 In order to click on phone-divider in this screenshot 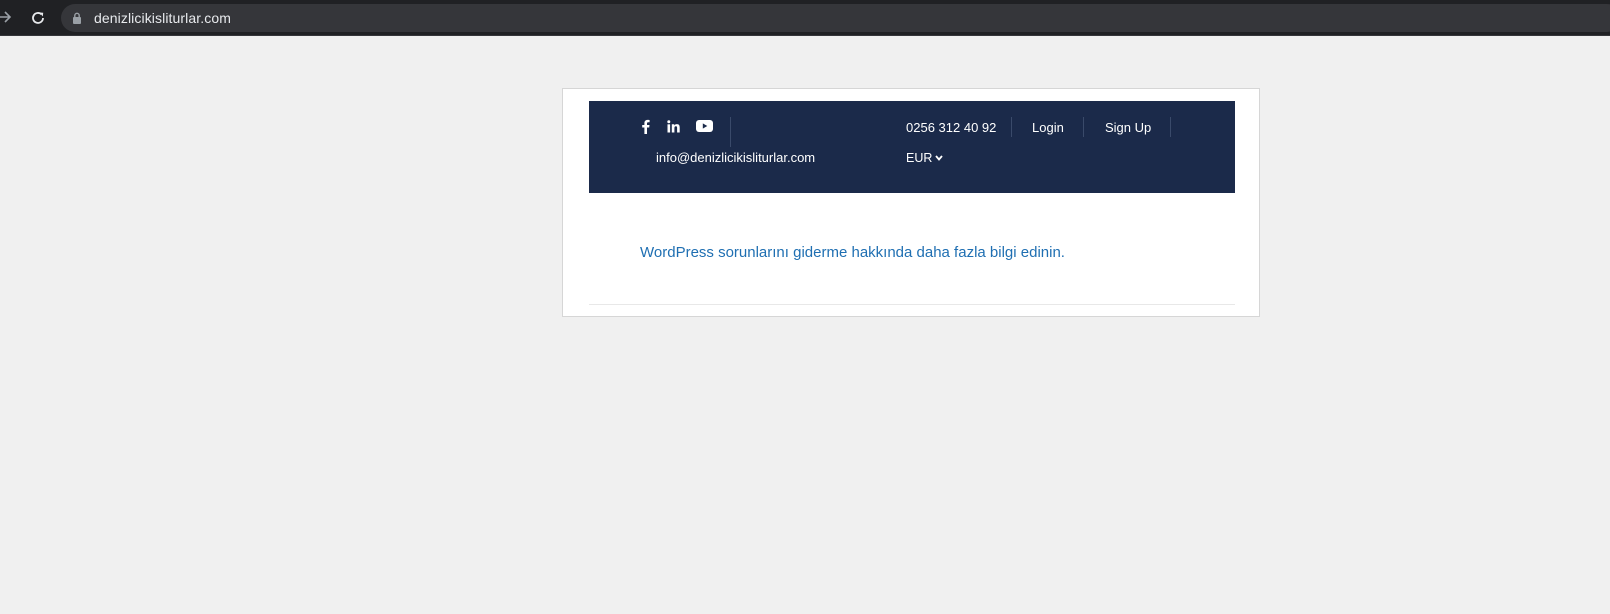, I will do `click(1011, 127)`.